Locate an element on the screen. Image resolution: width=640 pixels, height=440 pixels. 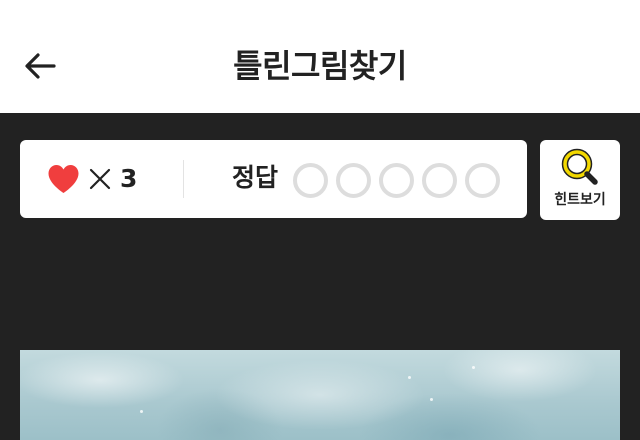
magnifier-icon is located at coordinates (579, 166).